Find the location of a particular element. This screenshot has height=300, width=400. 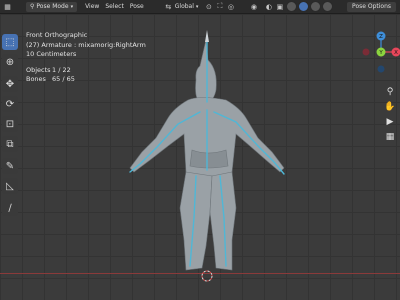

move-tool-icon: ✥ is located at coordinates (10, 84).